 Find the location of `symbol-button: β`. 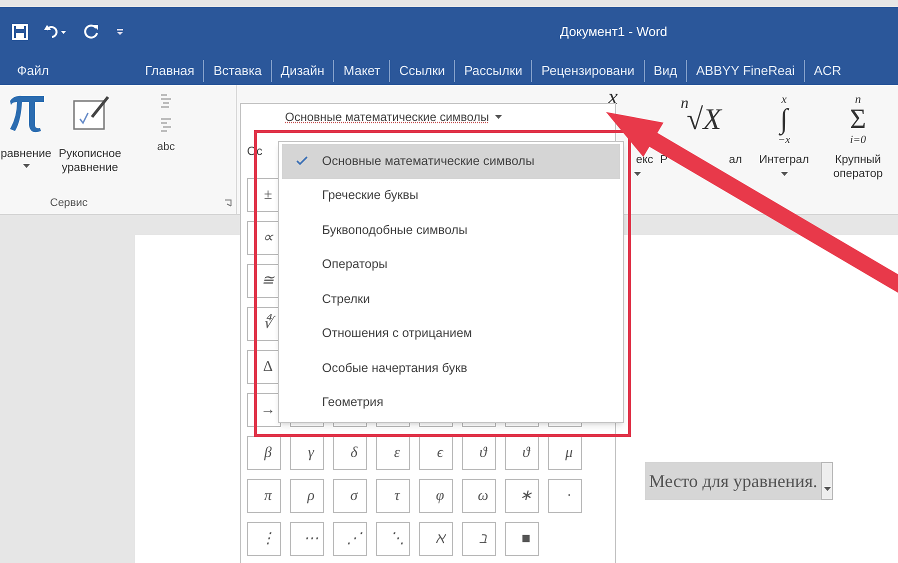

symbol-button: β is located at coordinates (264, 453).